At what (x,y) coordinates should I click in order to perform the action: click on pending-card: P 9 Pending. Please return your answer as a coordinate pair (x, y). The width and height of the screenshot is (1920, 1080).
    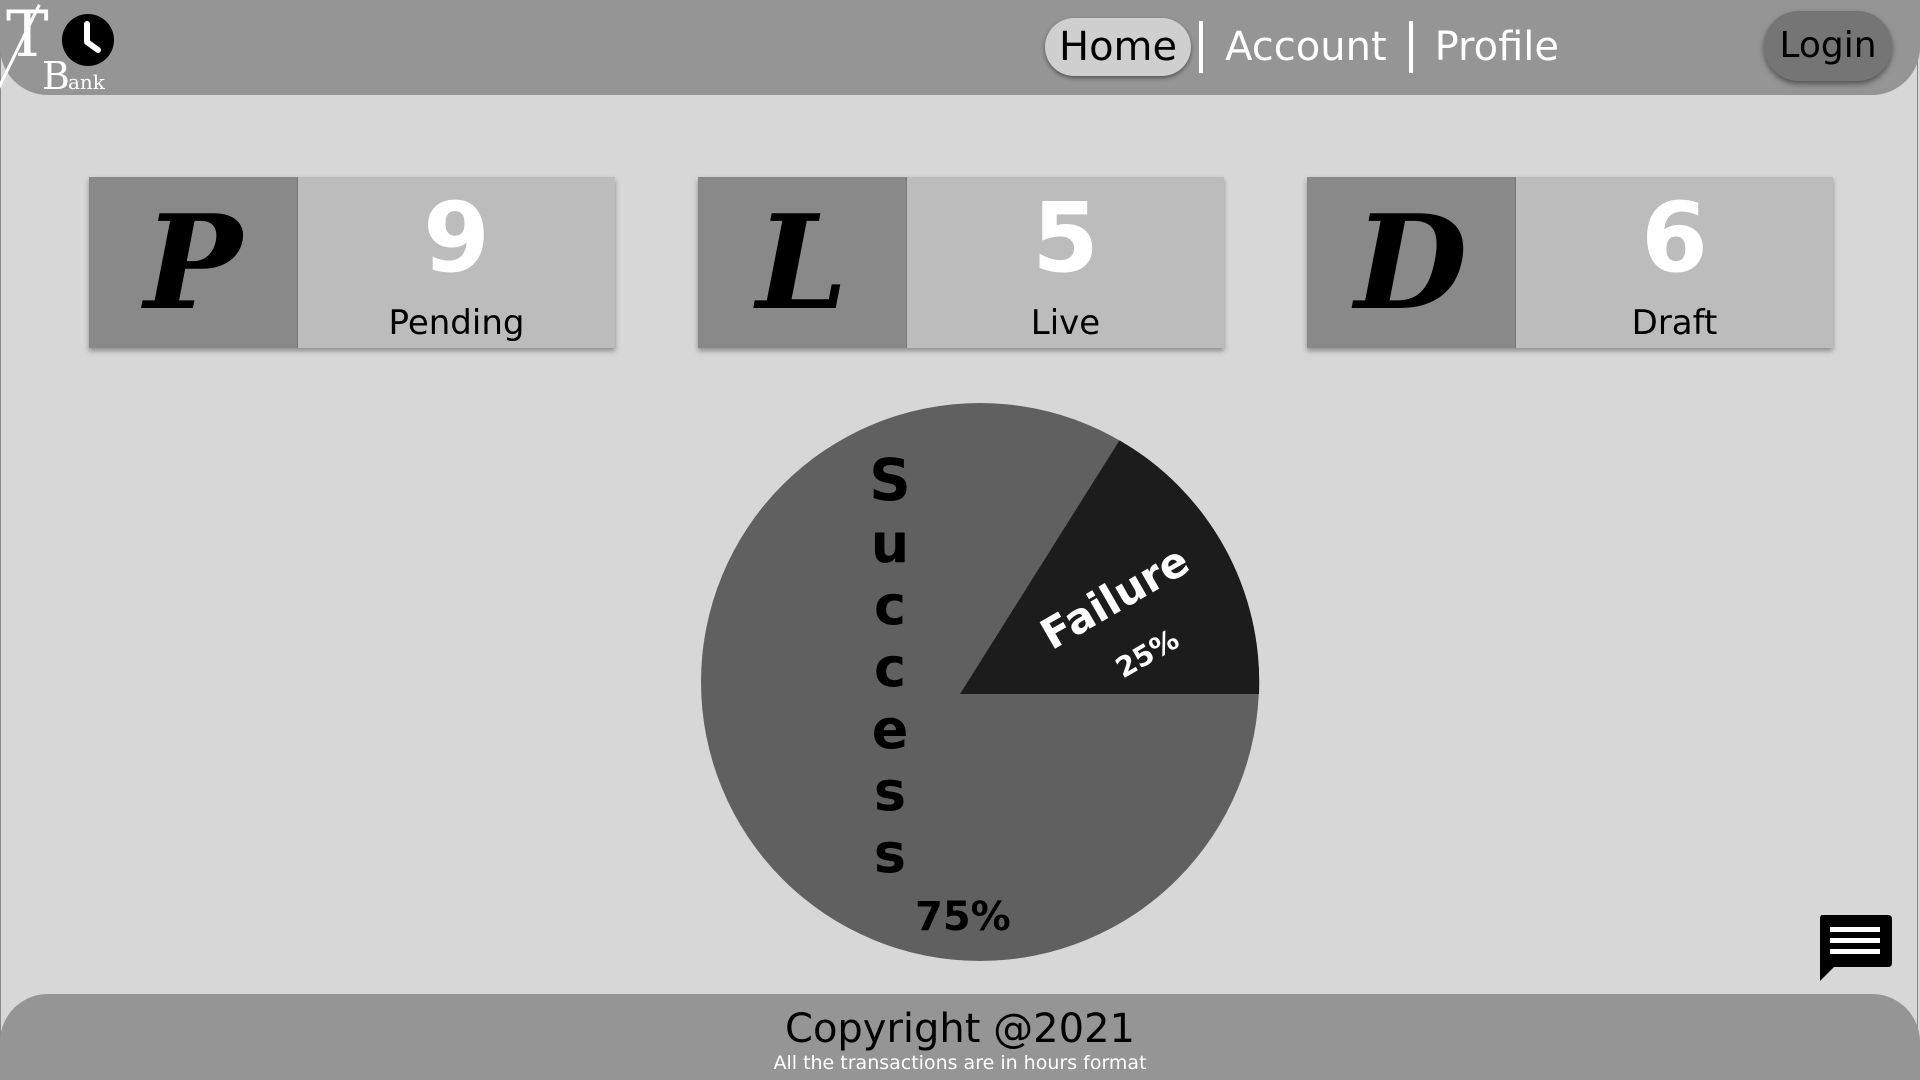
    Looking at the image, I should click on (352, 262).